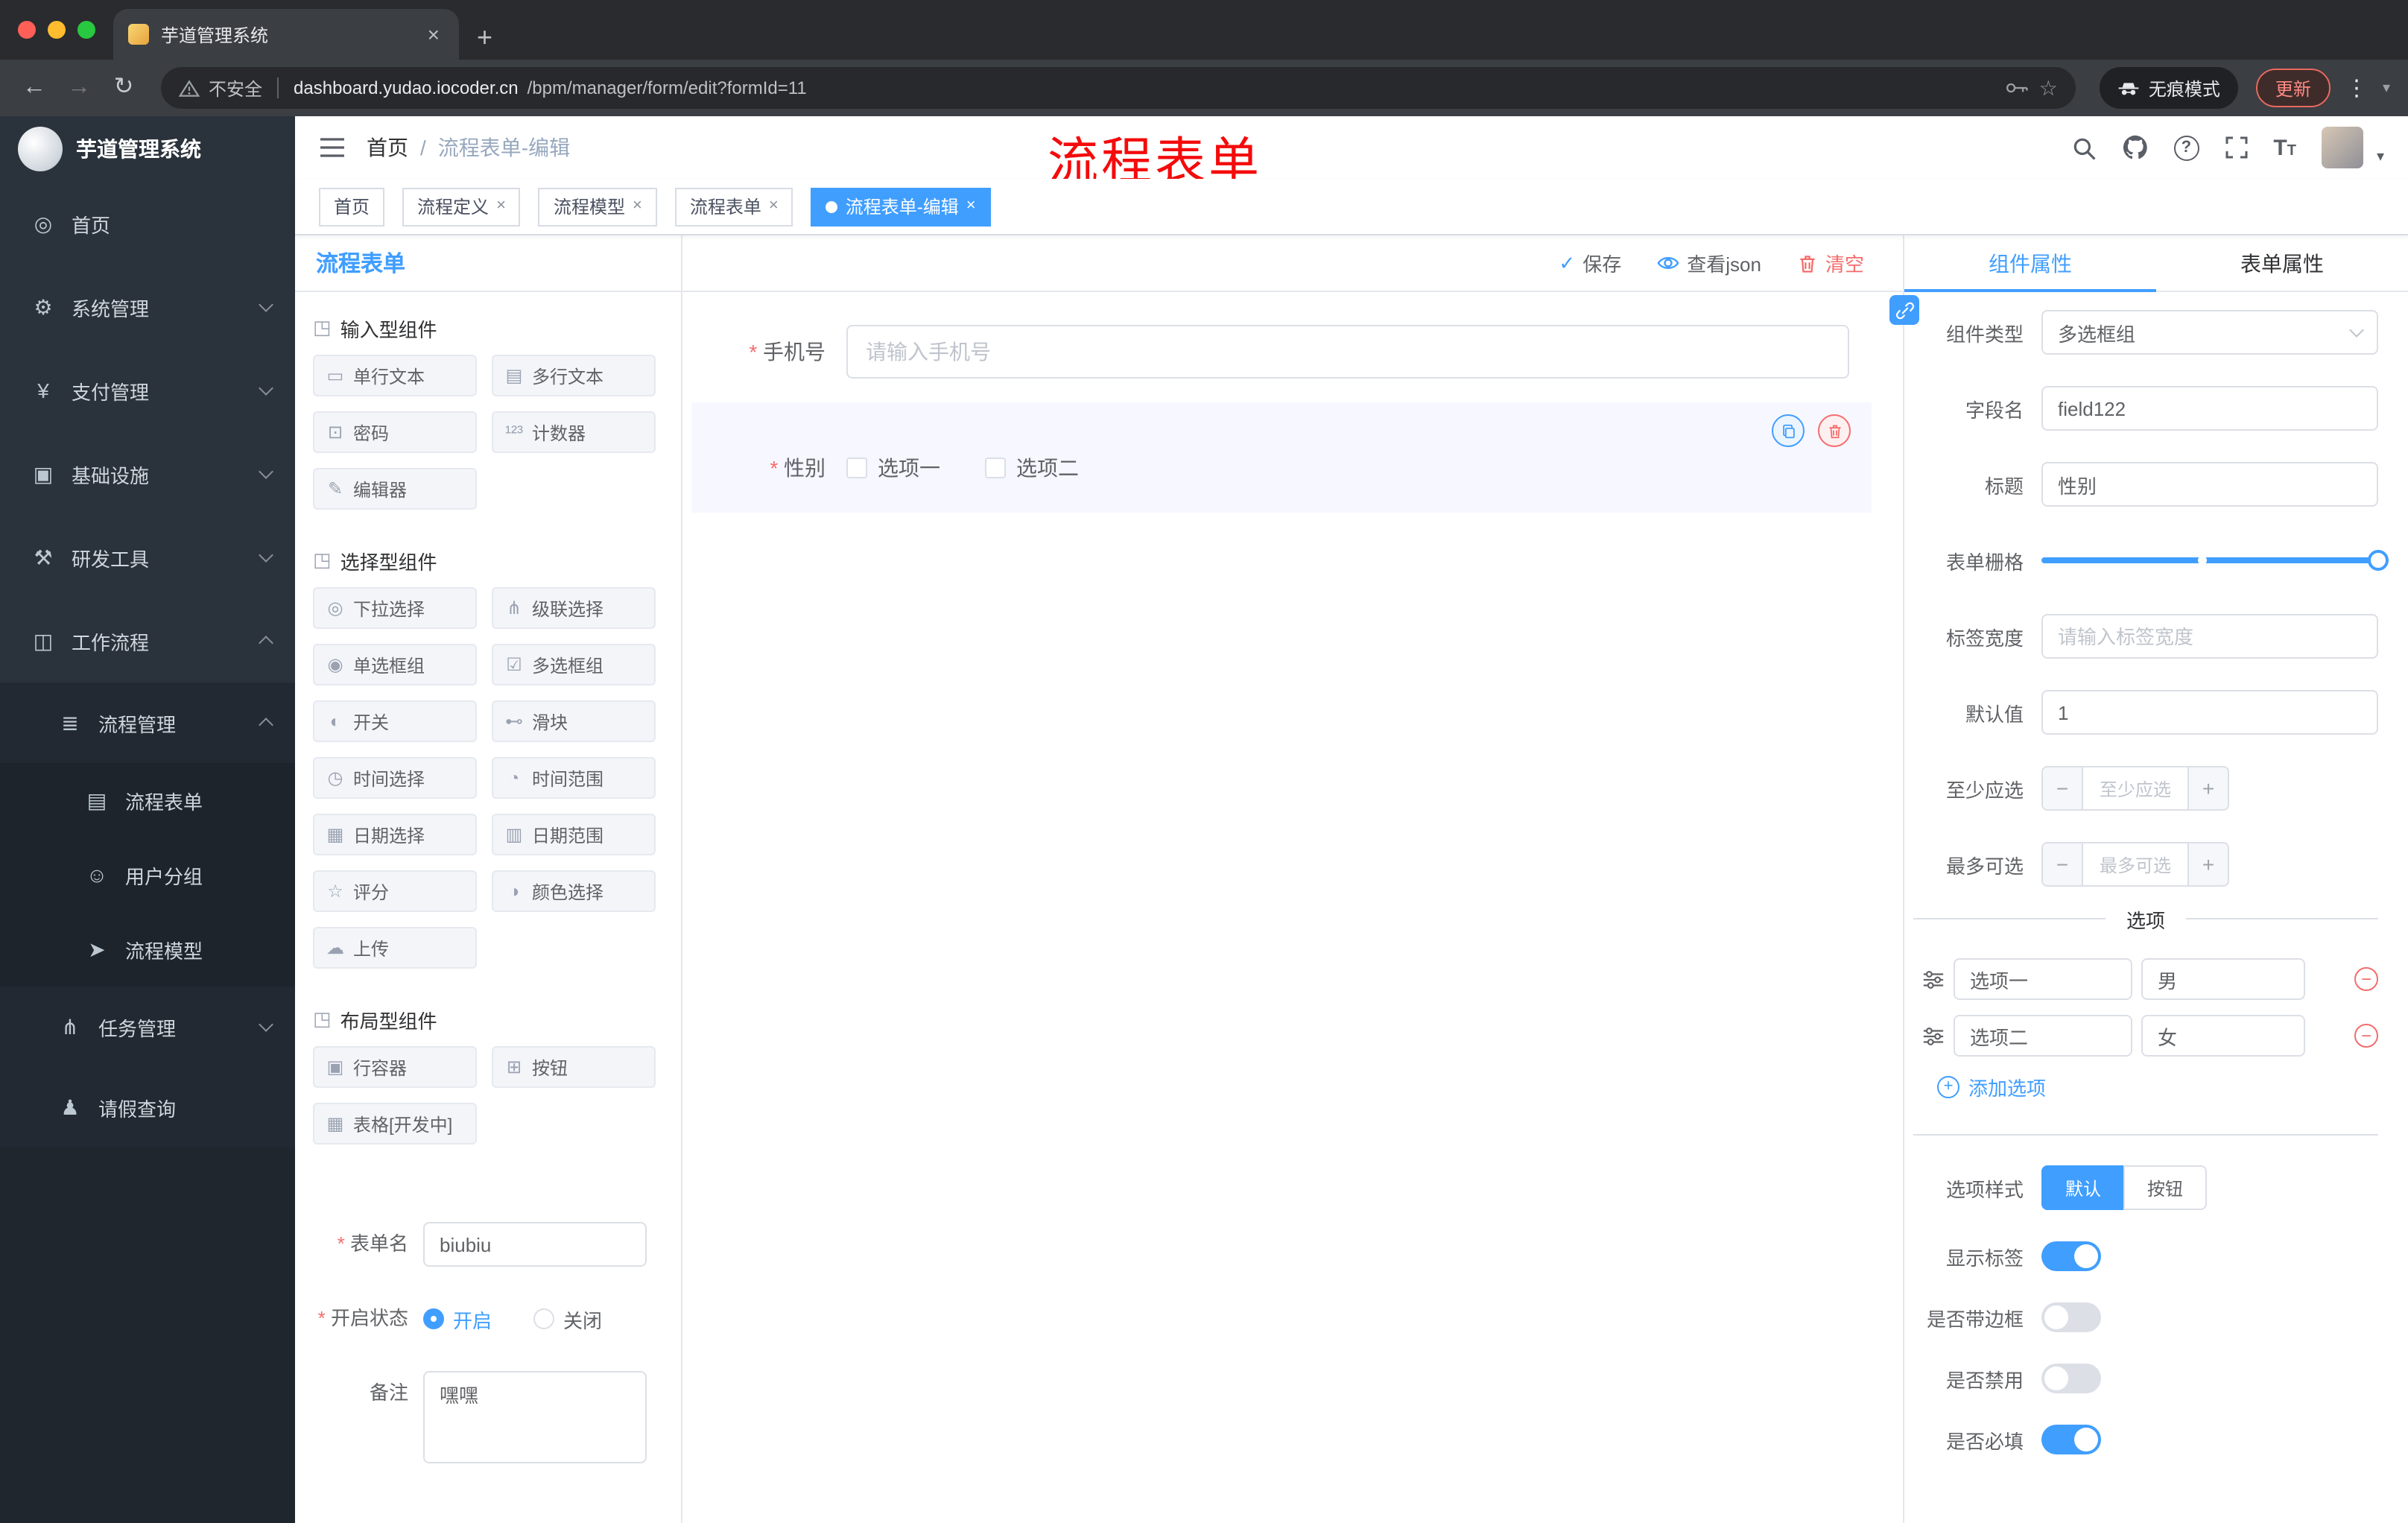 This screenshot has height=1523, width=2408. I want to click on show-label-switch, so click(2071, 1256).